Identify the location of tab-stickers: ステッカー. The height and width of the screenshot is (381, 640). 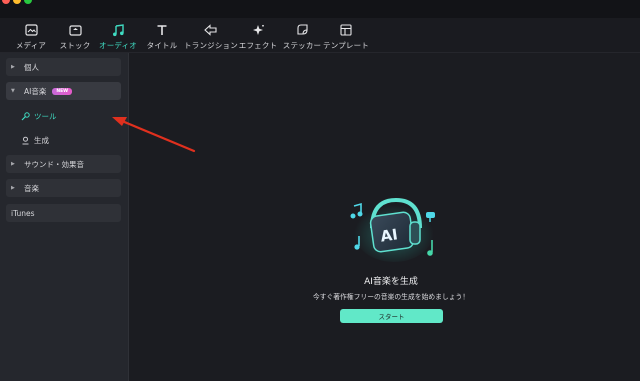
(302, 37).